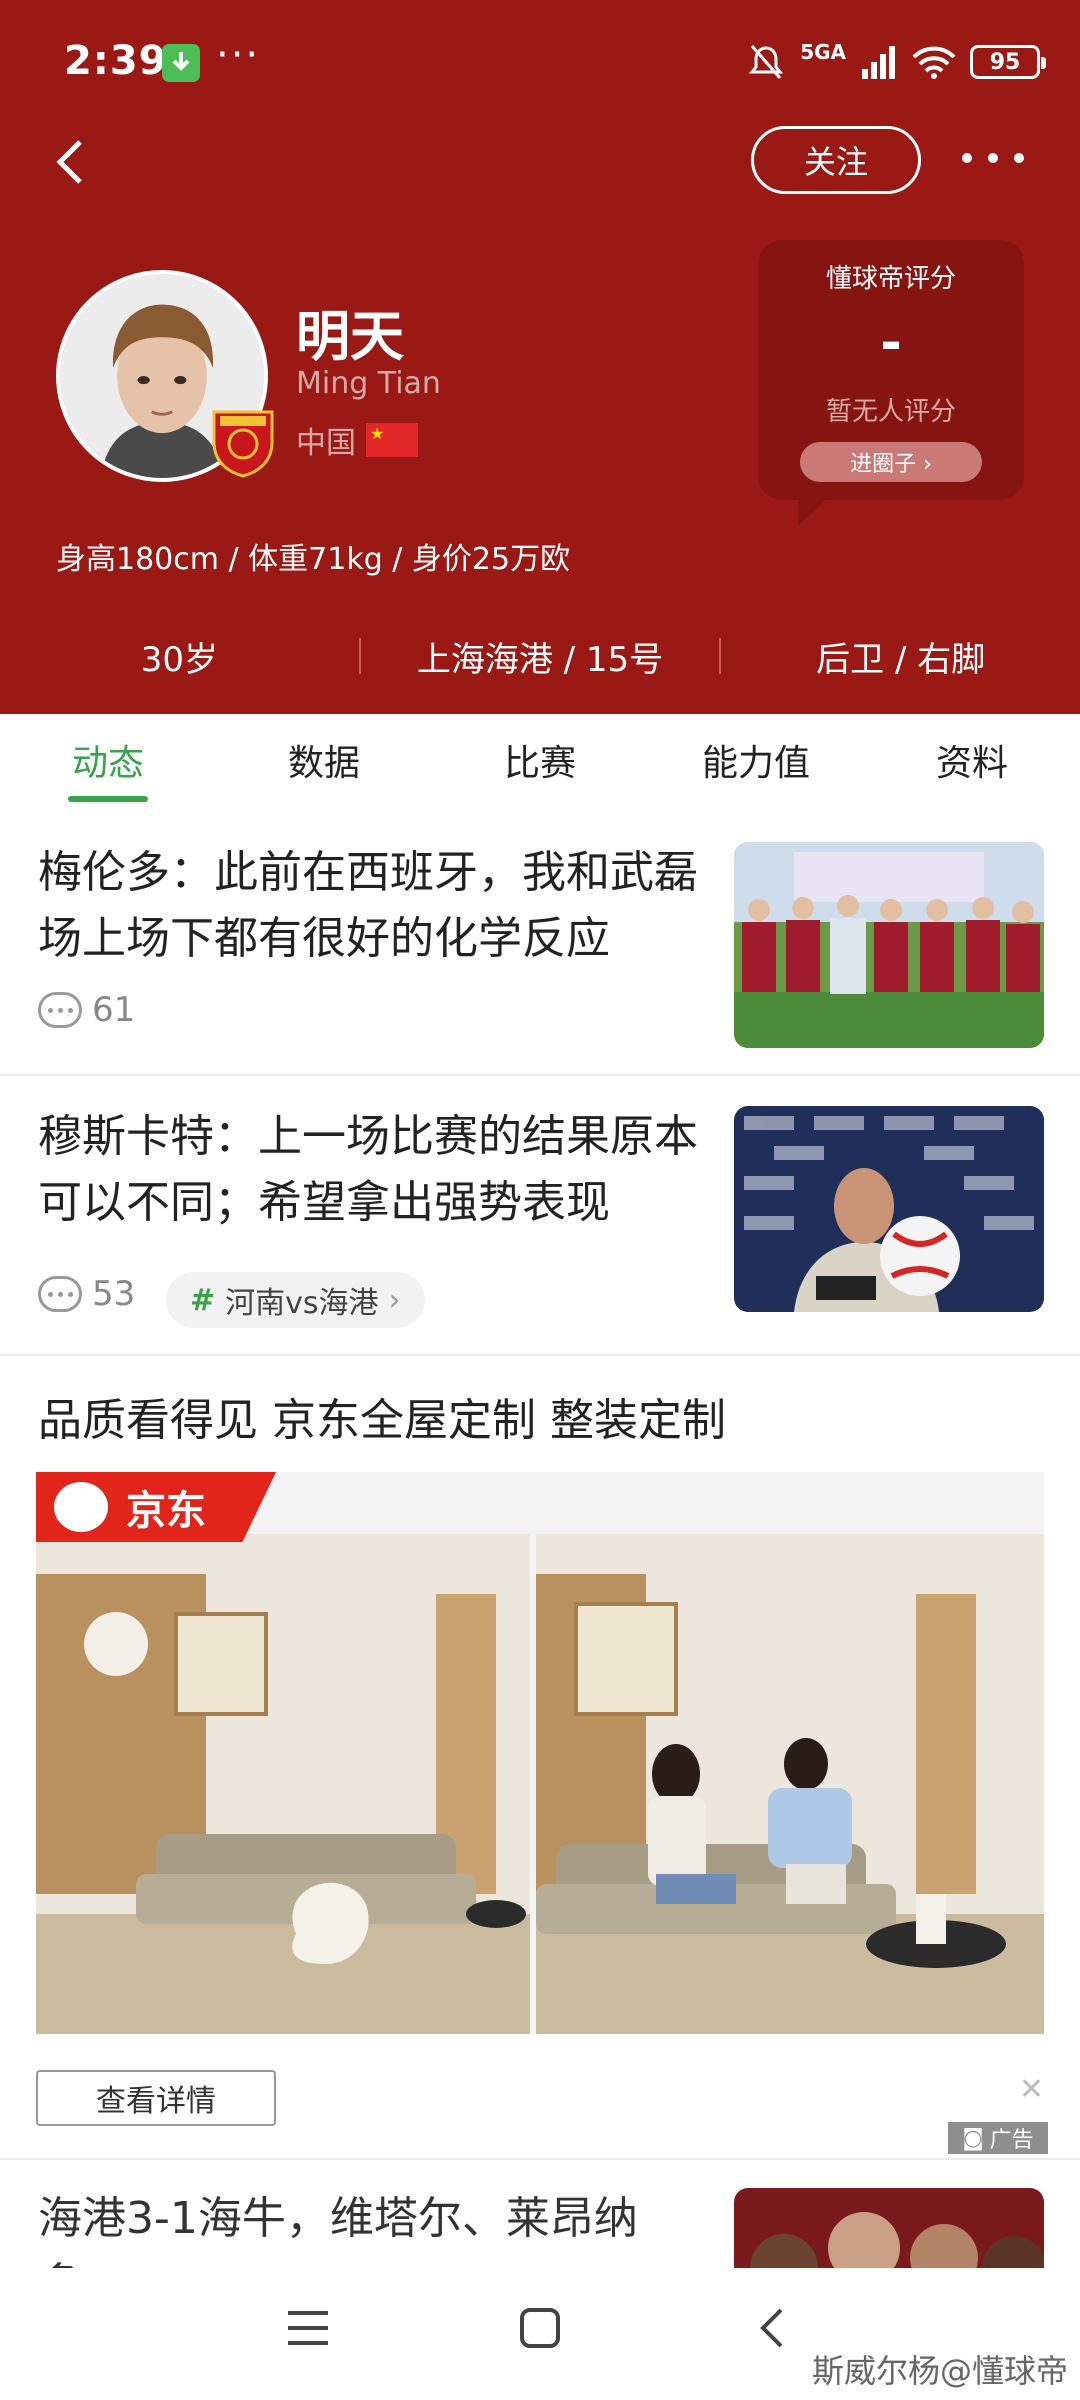 Image resolution: width=1080 pixels, height=2400 pixels. What do you see at coordinates (179, 659) in the screenshot?
I see `player-age: 30岁` at bounding box center [179, 659].